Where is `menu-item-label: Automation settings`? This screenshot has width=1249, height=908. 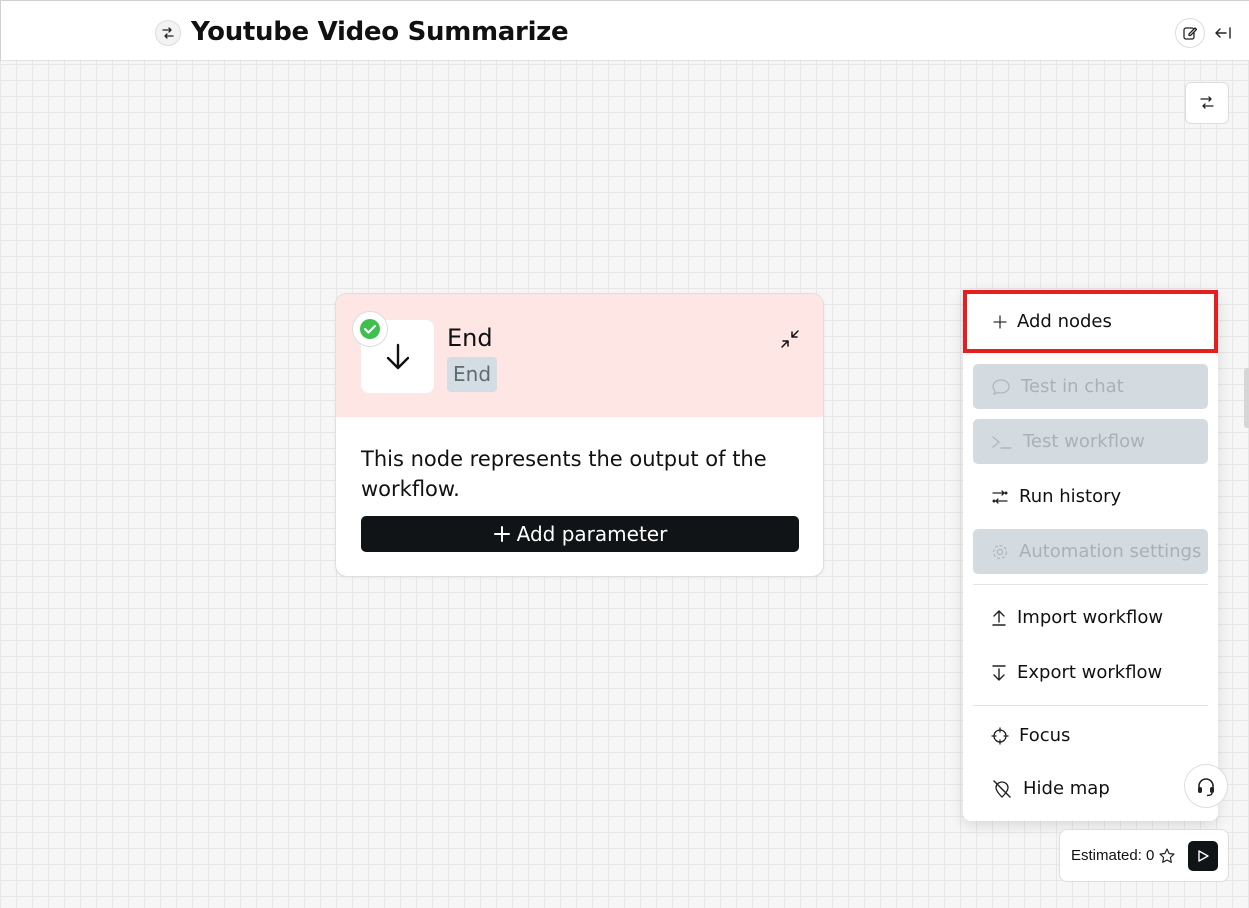 menu-item-label: Automation settings is located at coordinates (1110, 551).